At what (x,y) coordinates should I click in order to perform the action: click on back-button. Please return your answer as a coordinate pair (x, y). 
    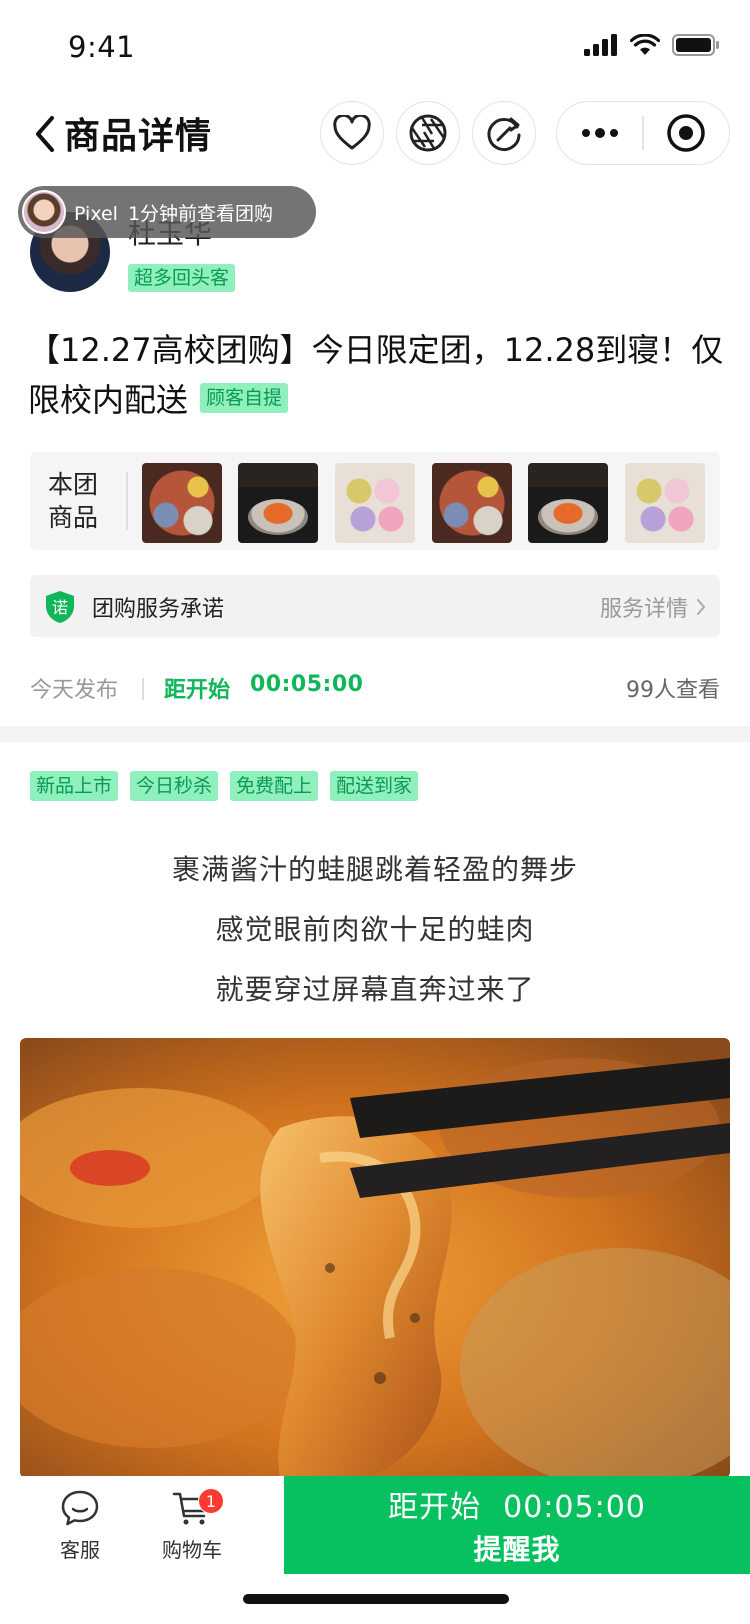
    Looking at the image, I should click on (44, 134).